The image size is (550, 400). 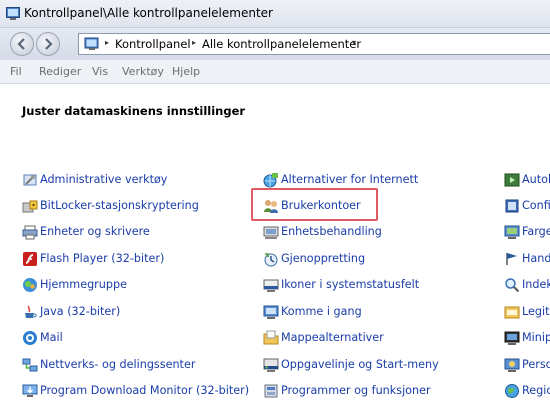 I want to click on color-icon, so click(x=512, y=232).